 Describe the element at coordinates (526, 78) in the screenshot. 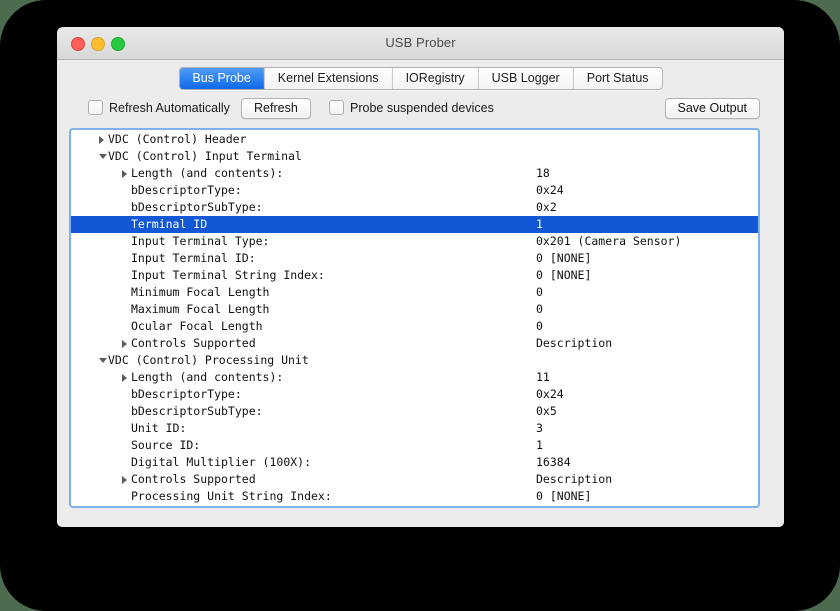

I see `tab-usb-logger: USB Logger` at that location.